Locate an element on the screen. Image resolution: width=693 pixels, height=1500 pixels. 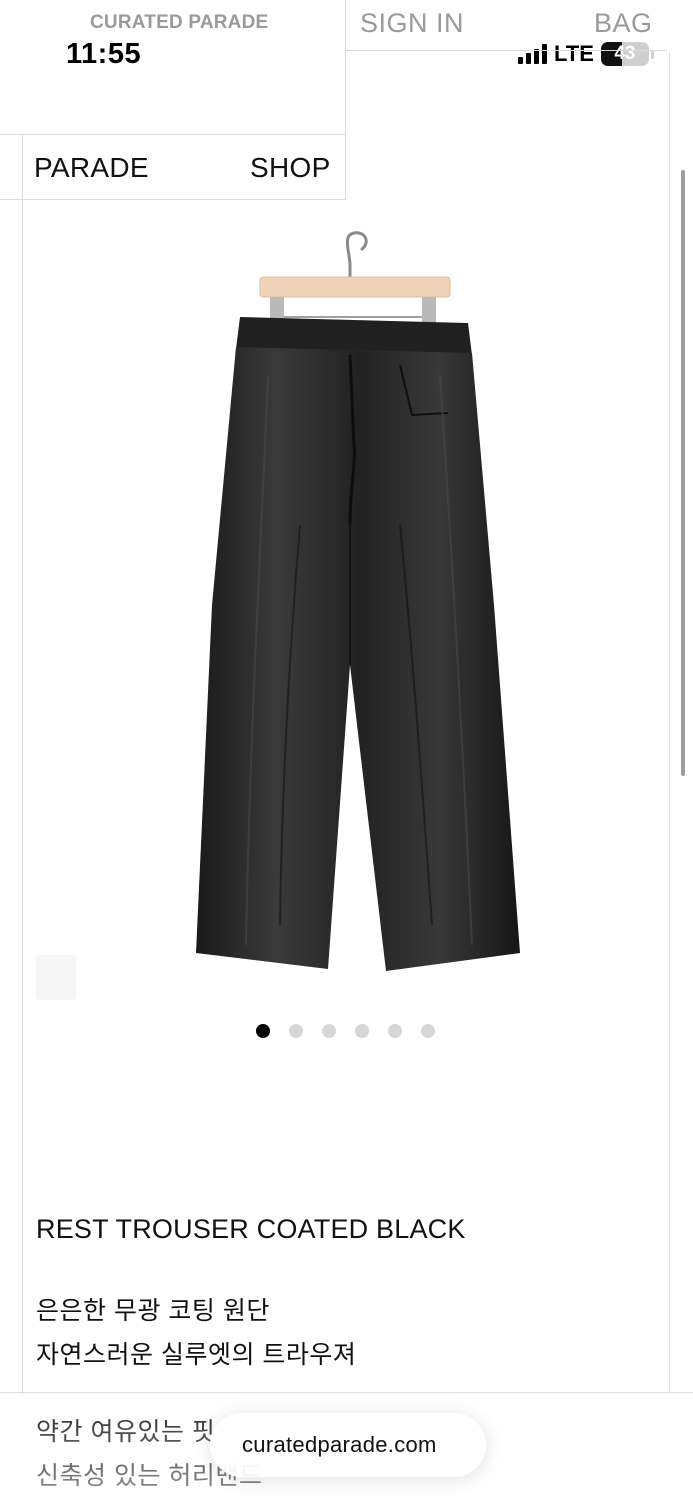
product-description-line: 자연스러운 실루엣의 트라우져 is located at coordinates (196, 1355).